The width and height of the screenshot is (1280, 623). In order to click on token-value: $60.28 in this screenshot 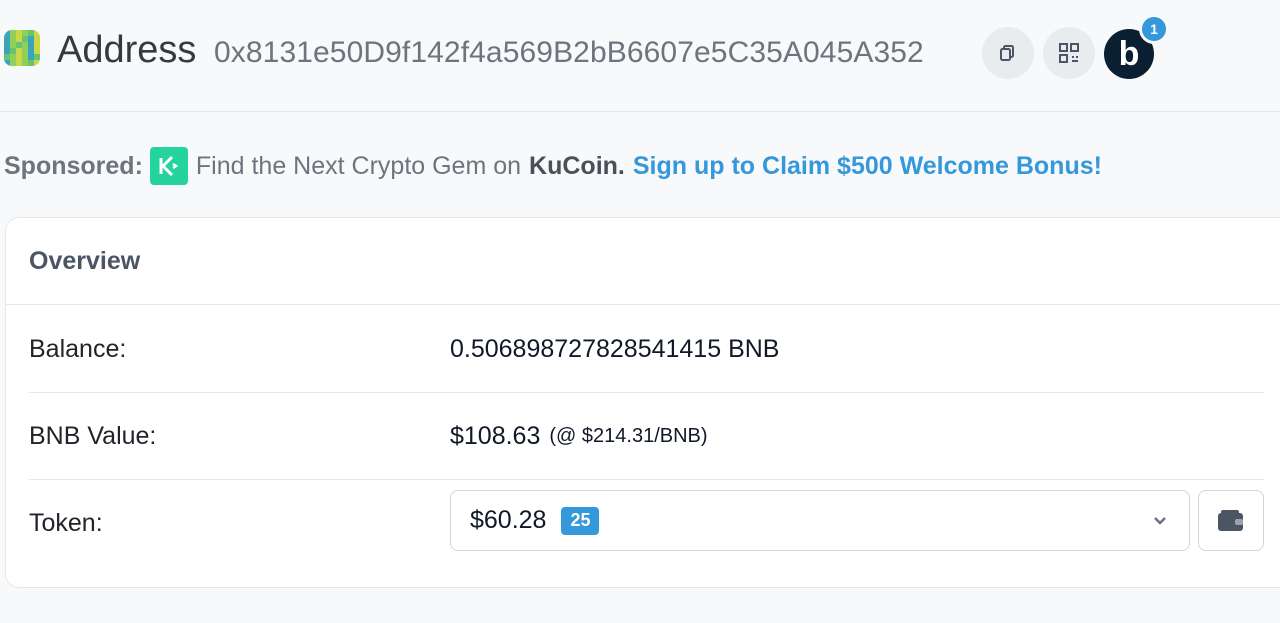, I will do `click(508, 520)`.